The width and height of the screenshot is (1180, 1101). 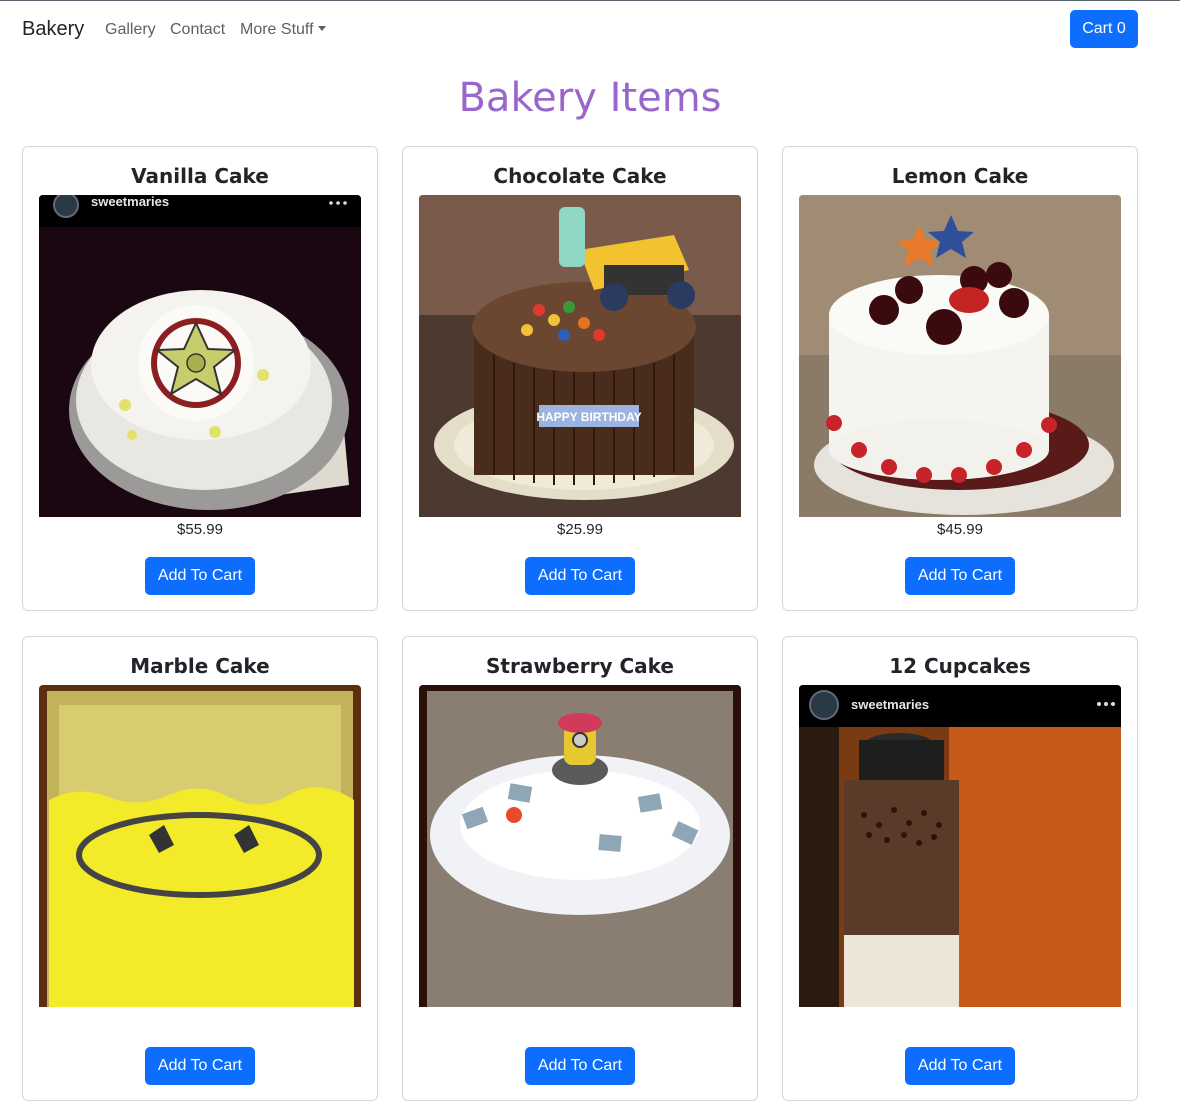 What do you see at coordinates (580, 356) in the screenshot?
I see `product-image: HAPPY BIRTHDAY` at bounding box center [580, 356].